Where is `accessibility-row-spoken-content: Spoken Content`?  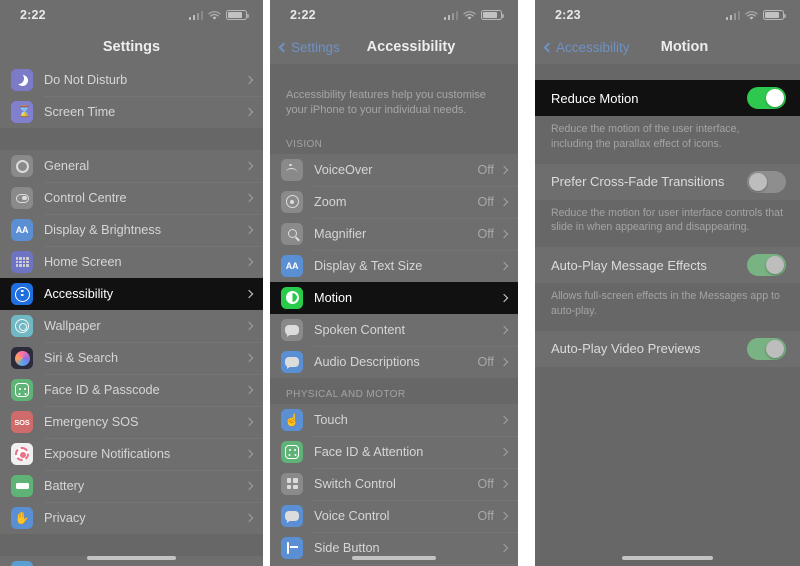
accessibility-row-spoken-content: Spoken Content is located at coordinates (394, 329).